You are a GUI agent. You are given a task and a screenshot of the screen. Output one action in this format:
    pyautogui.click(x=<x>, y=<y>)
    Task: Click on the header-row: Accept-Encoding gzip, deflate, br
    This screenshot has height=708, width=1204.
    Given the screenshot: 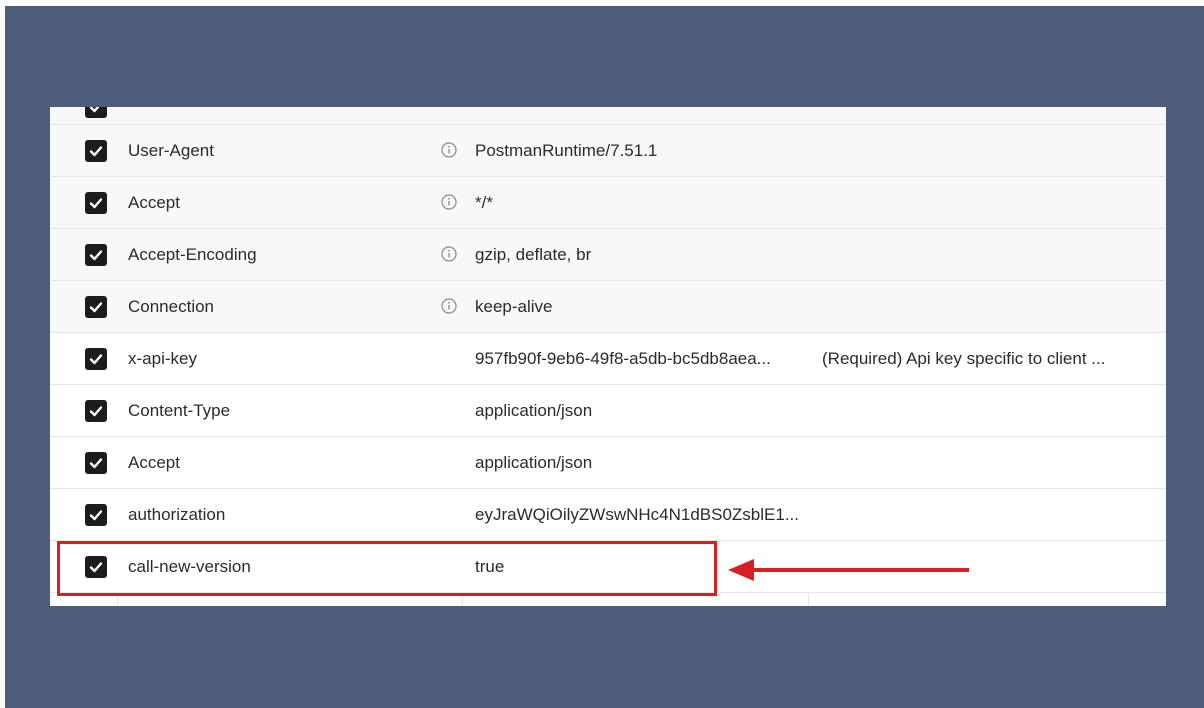 What is the action you would take?
    pyautogui.click(x=608, y=255)
    